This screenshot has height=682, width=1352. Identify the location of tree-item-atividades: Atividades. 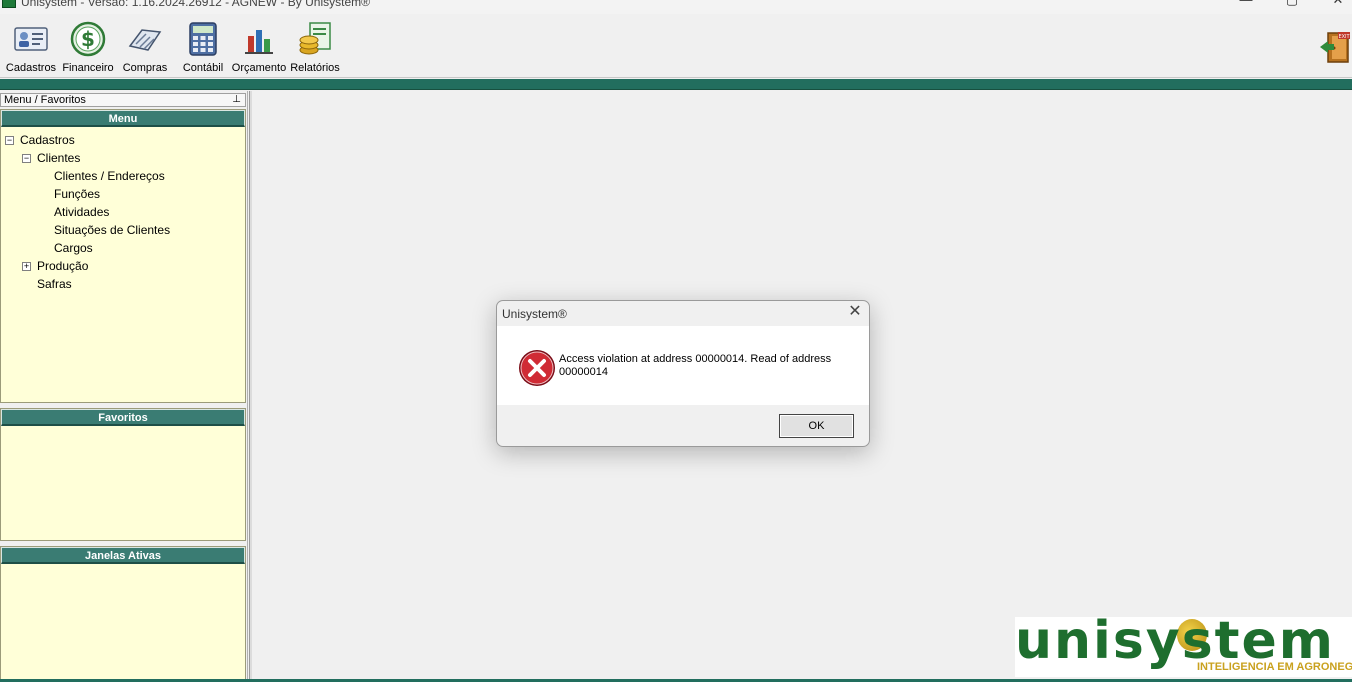
(123, 212).